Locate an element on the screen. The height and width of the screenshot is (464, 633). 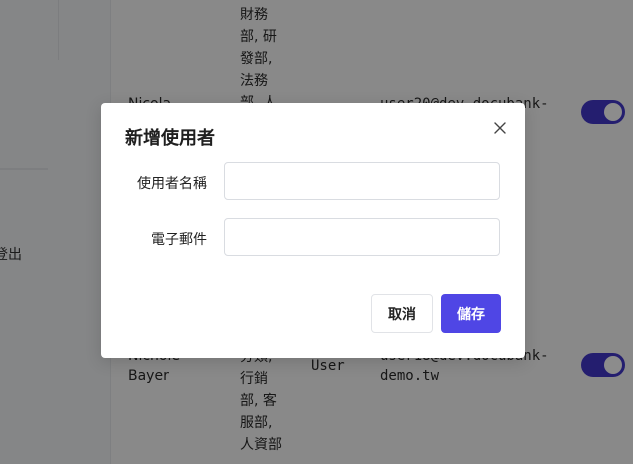
close-button is located at coordinates (500, 128).